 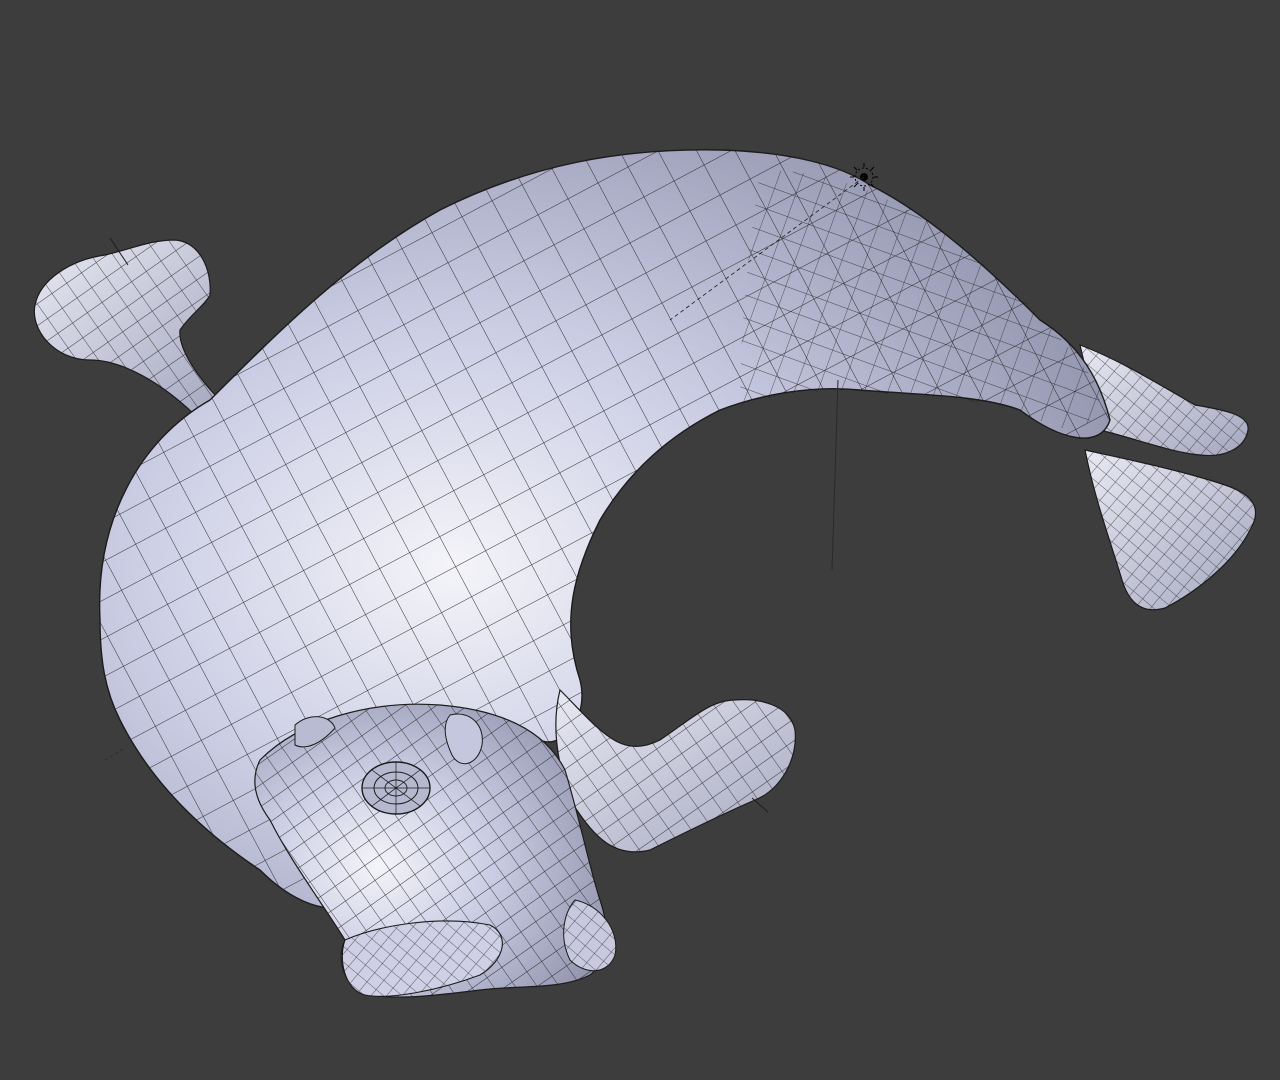 I want to click on rear-flipper-upper, so click(x=1164, y=400).